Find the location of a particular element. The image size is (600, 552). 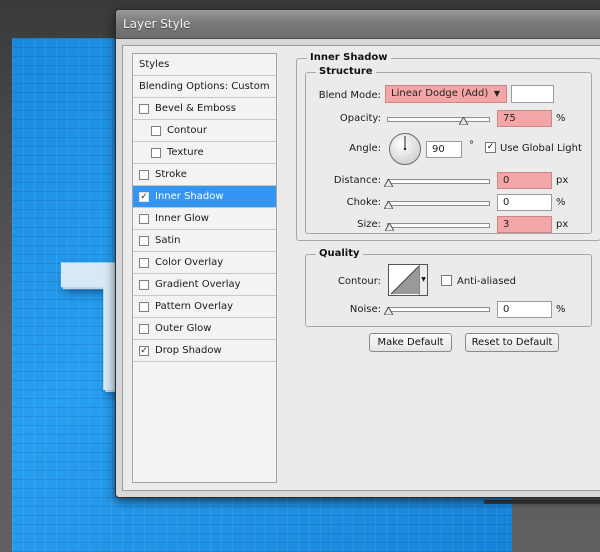

angle-input: 90 is located at coordinates (444, 149).